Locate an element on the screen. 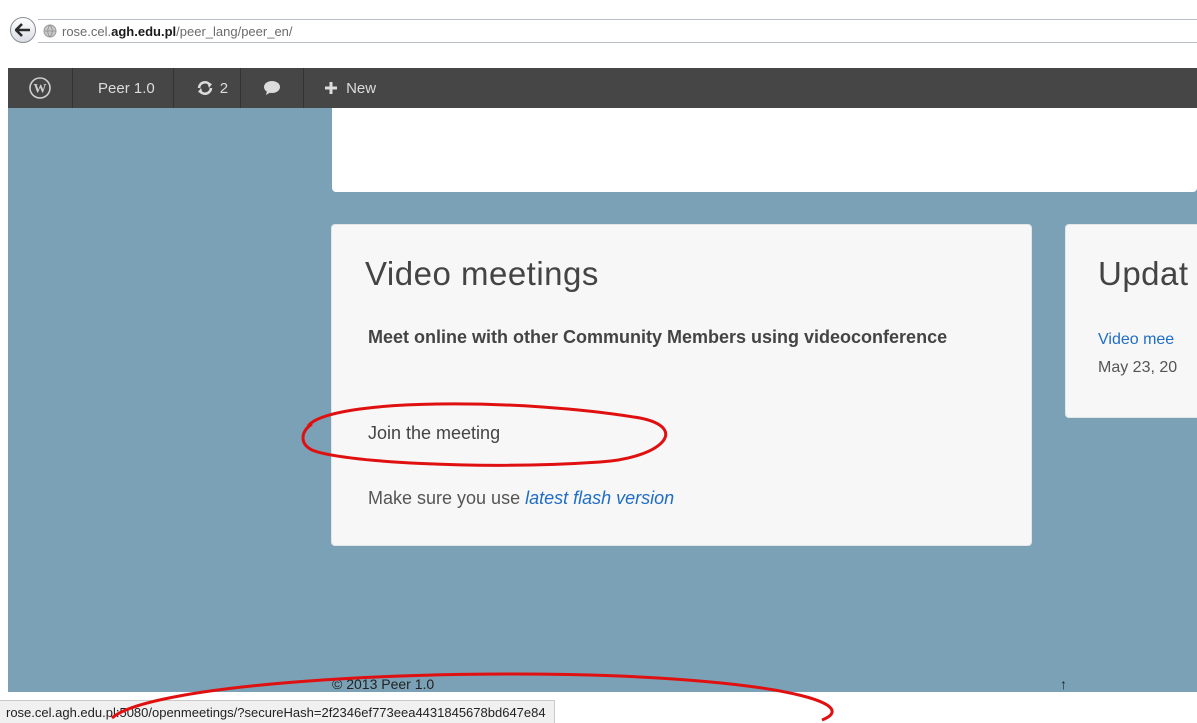  comment-bubble-icon is located at coordinates (272, 88).